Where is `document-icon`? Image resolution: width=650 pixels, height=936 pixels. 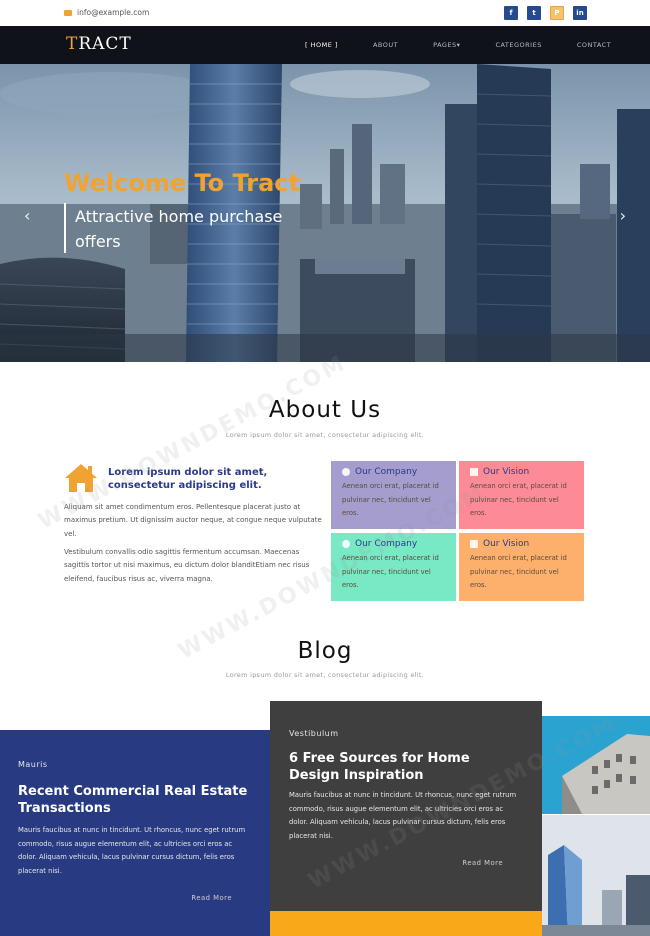 document-icon is located at coordinates (474, 472).